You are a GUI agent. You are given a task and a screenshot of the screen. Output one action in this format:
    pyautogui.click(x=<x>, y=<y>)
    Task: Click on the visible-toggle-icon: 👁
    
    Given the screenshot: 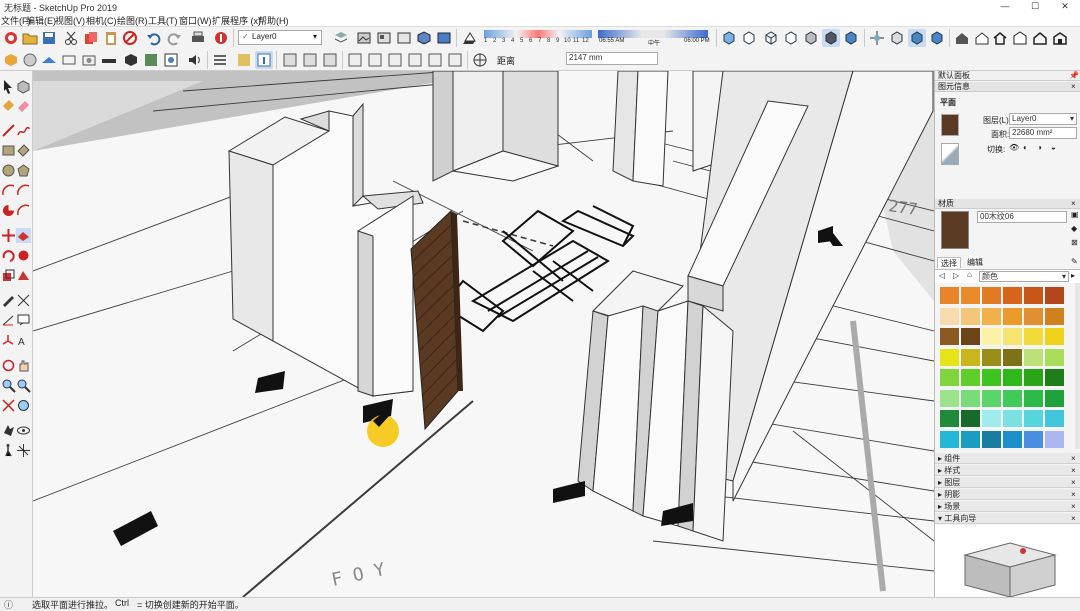 What is the action you would take?
    pyautogui.click(x=1014, y=147)
    